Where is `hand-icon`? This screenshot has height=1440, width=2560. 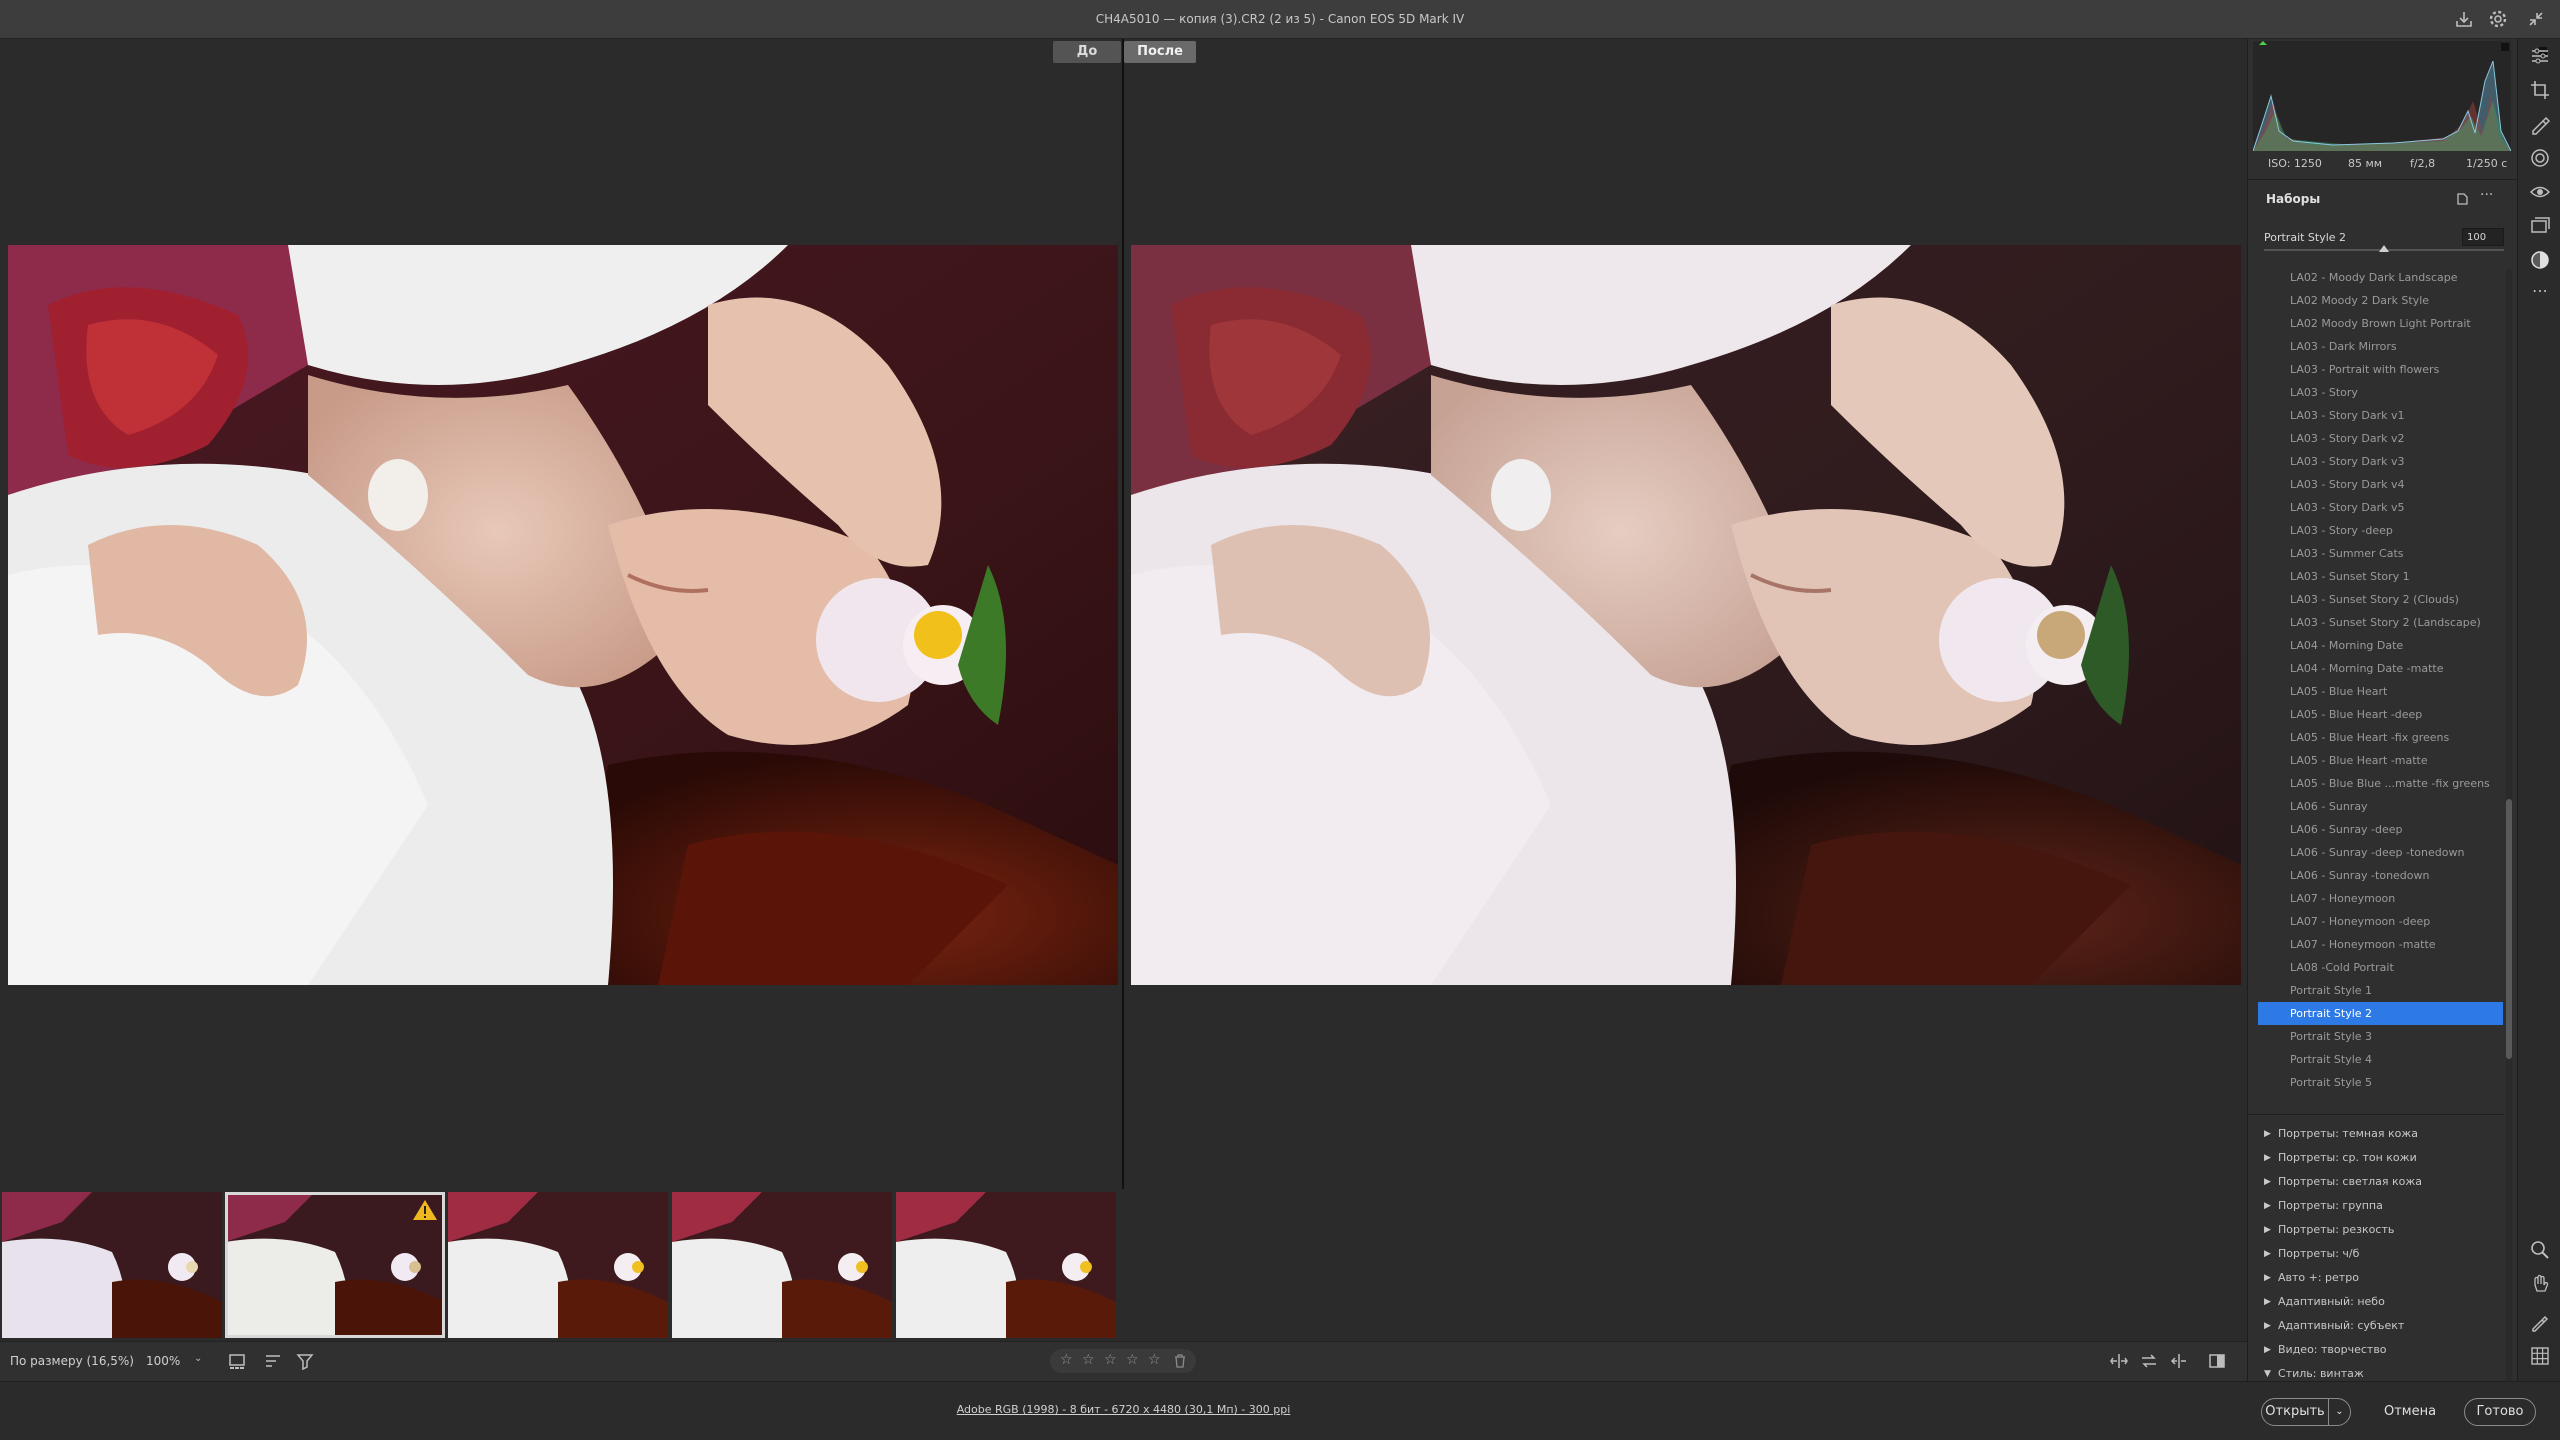
hand-icon is located at coordinates (2540, 1284).